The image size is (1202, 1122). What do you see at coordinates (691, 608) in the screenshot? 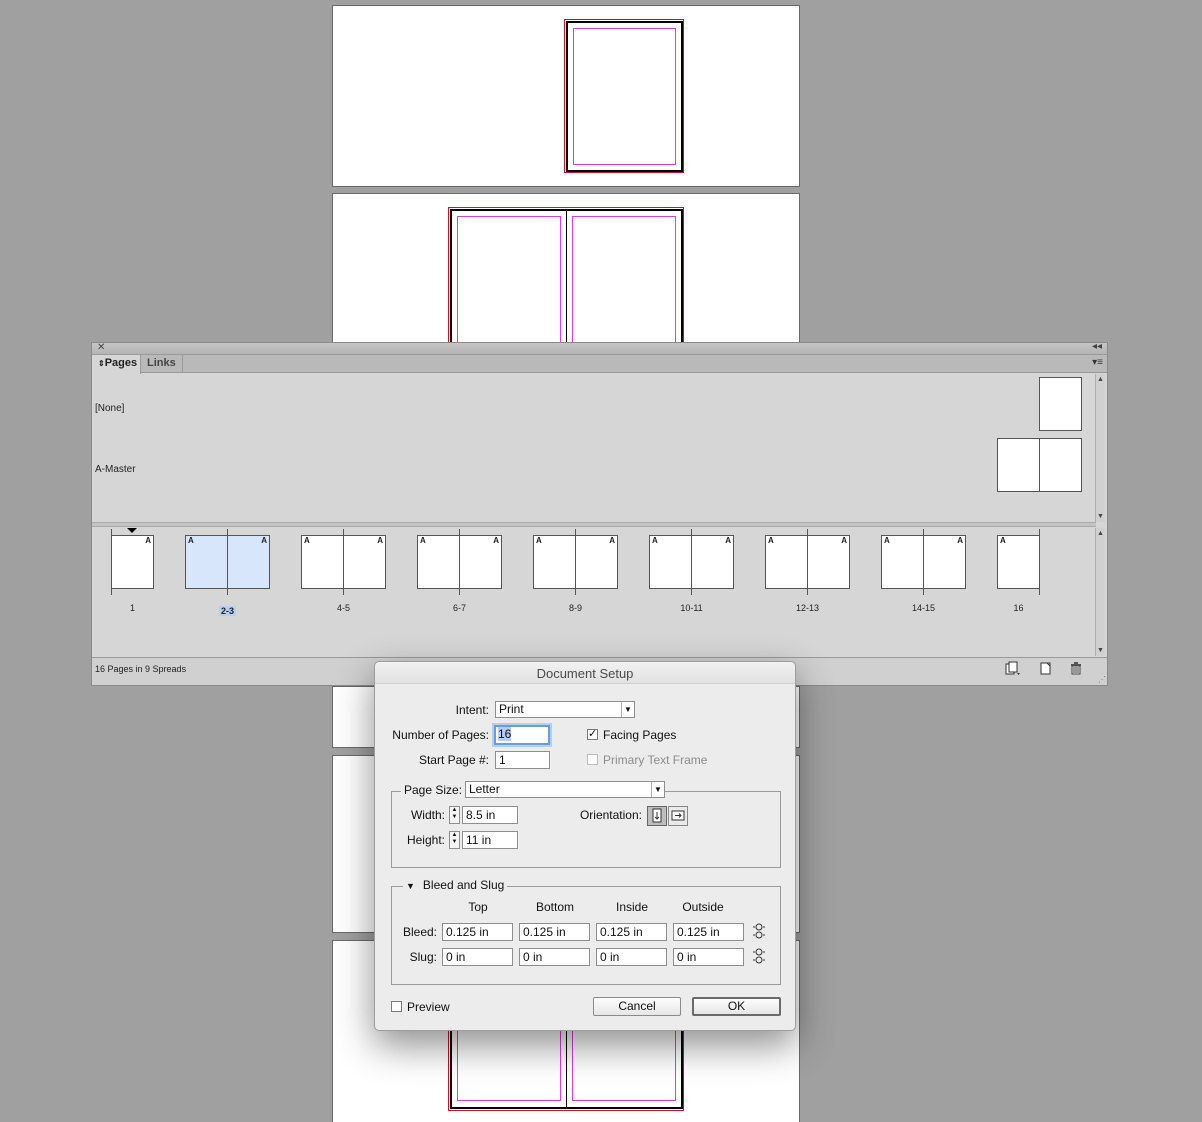
I see `spread-label: 10-11` at bounding box center [691, 608].